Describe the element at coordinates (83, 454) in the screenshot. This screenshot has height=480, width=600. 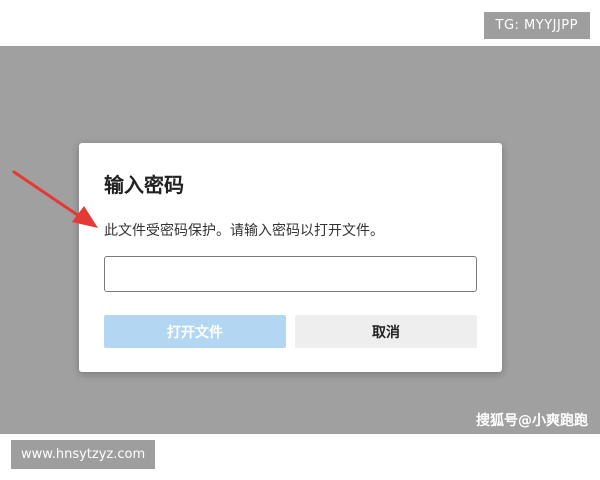
I see `site-watermark: www.hnsytzyz.com` at that location.